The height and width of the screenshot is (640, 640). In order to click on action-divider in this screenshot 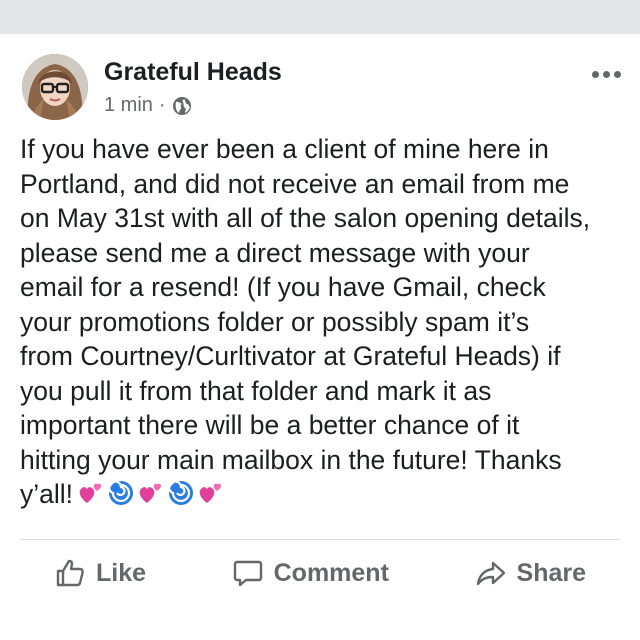, I will do `click(320, 539)`.